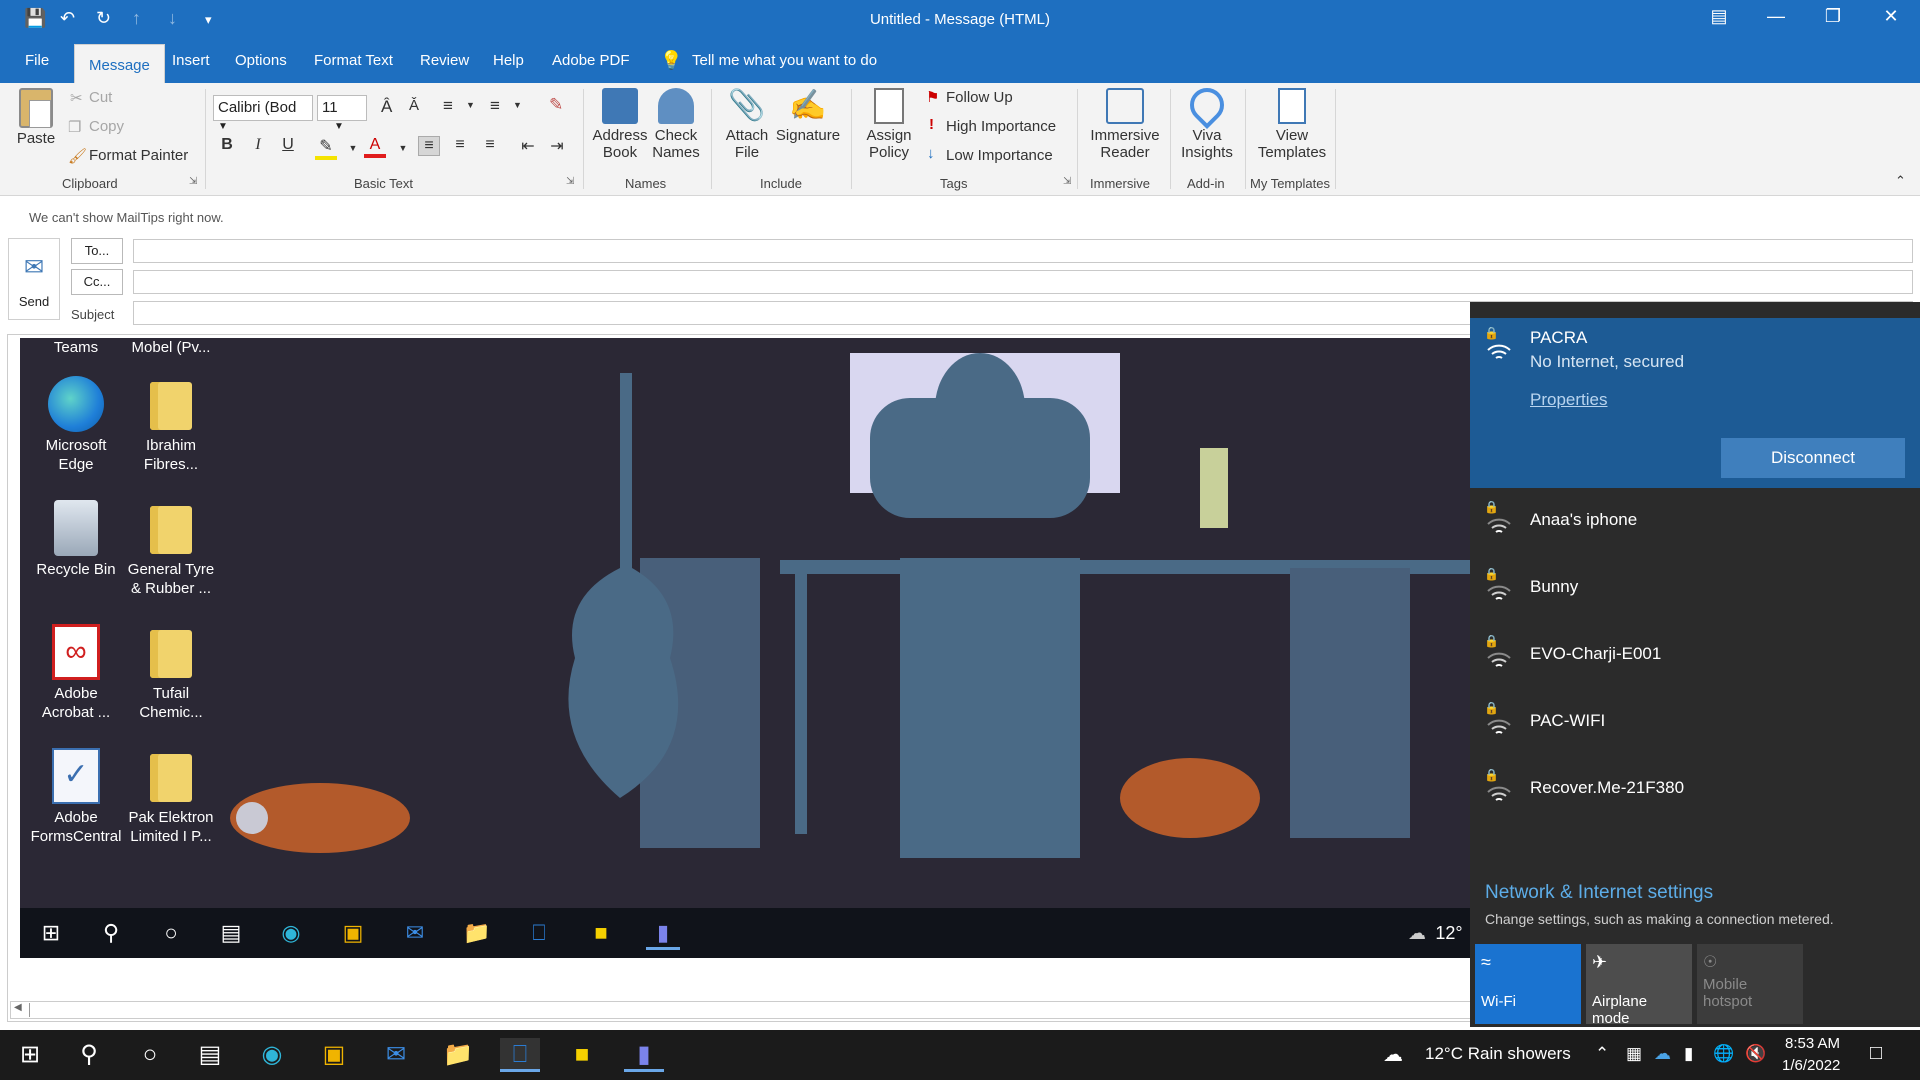 This screenshot has width=1920, height=1080. Describe the element at coordinates (326, 148) in the screenshot. I see `highlight-icon: ✎` at that location.